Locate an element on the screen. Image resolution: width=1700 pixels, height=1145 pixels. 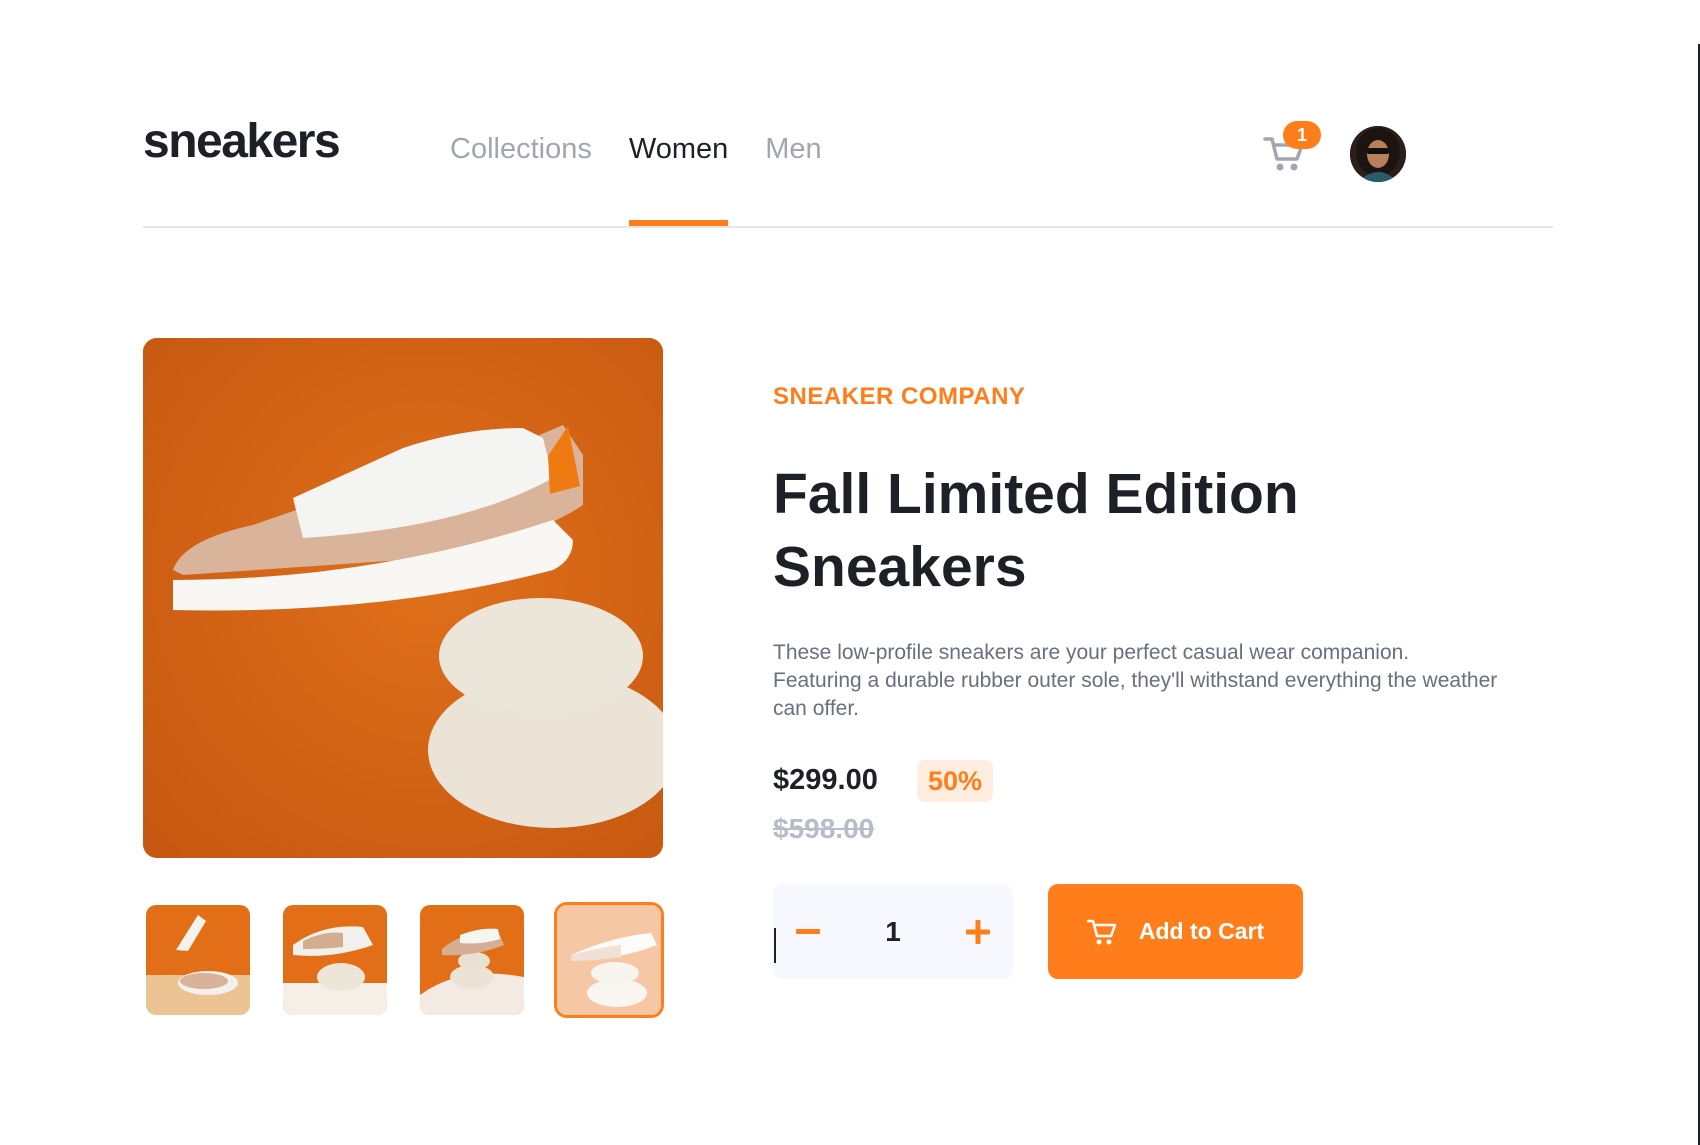
add-to-cart-button: Add to Cart is located at coordinates (1175, 931).